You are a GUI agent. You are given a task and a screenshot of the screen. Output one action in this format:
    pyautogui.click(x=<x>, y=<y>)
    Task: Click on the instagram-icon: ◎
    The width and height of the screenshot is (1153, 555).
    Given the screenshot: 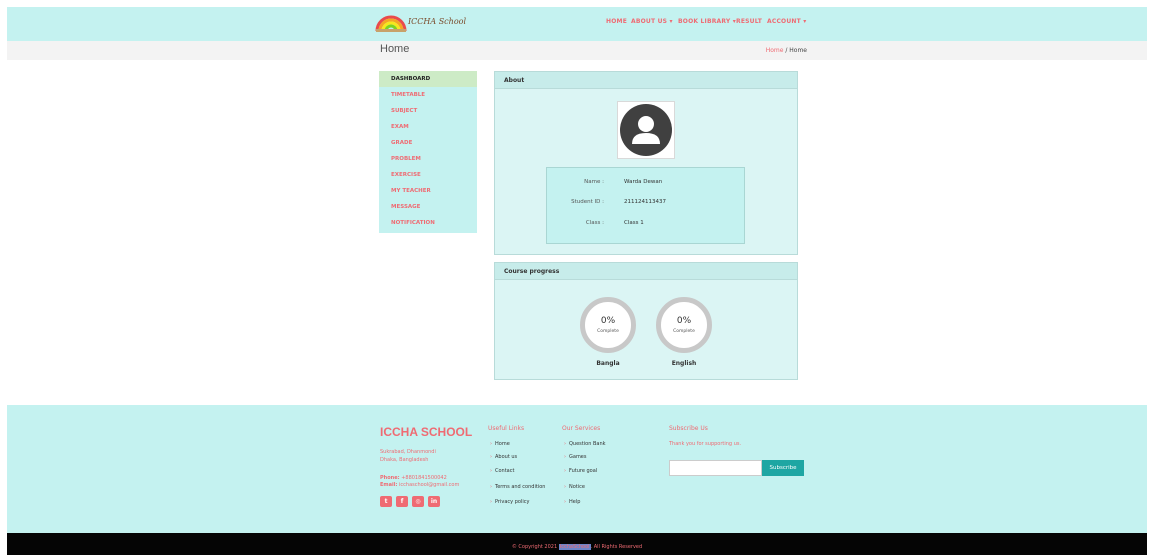 What is the action you would take?
    pyautogui.click(x=418, y=501)
    